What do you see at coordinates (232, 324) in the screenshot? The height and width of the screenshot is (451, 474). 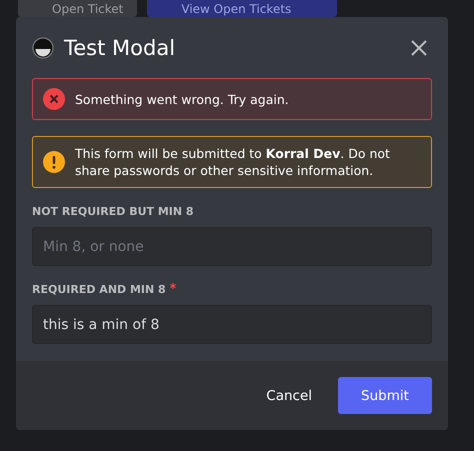 I see `text-input-field: this is a min of 8` at bounding box center [232, 324].